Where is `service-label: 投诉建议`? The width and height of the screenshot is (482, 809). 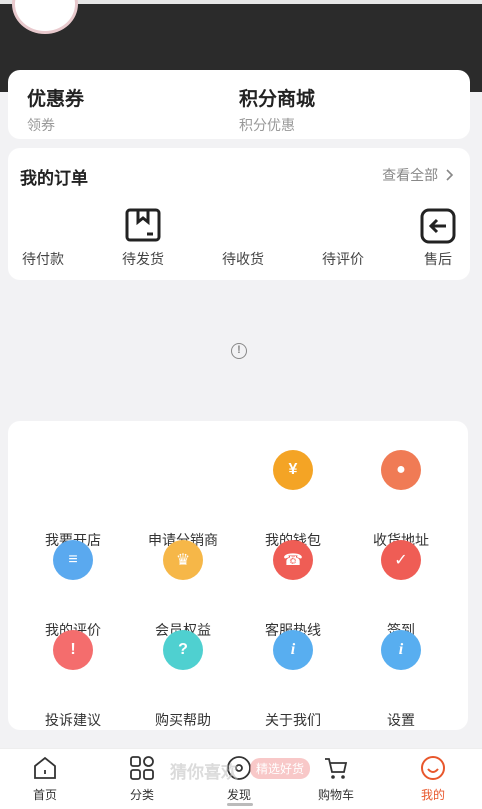 service-label: 投诉建议 is located at coordinates (73, 720).